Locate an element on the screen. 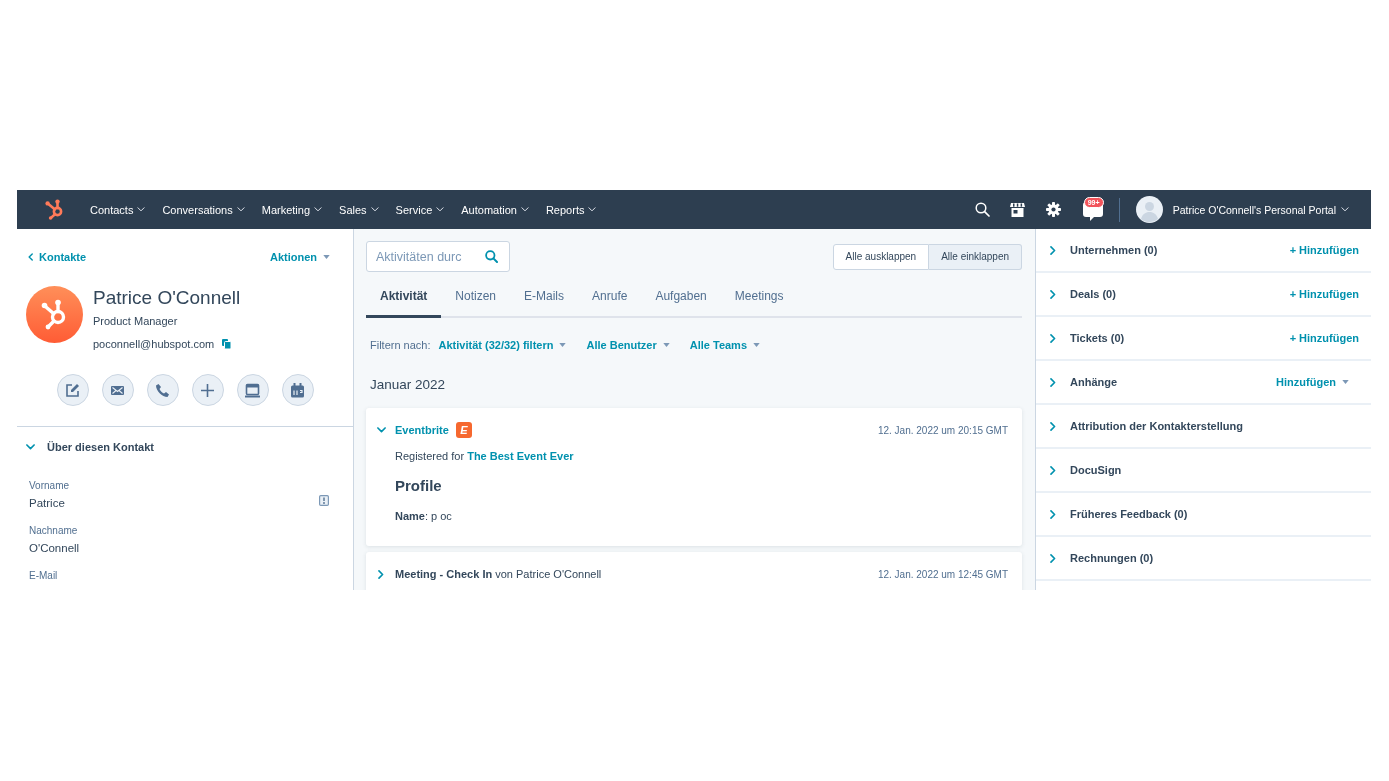 The height and width of the screenshot is (781, 1389). section-toggle: Attribution der Kontakterstellung is located at coordinates (1146, 426).